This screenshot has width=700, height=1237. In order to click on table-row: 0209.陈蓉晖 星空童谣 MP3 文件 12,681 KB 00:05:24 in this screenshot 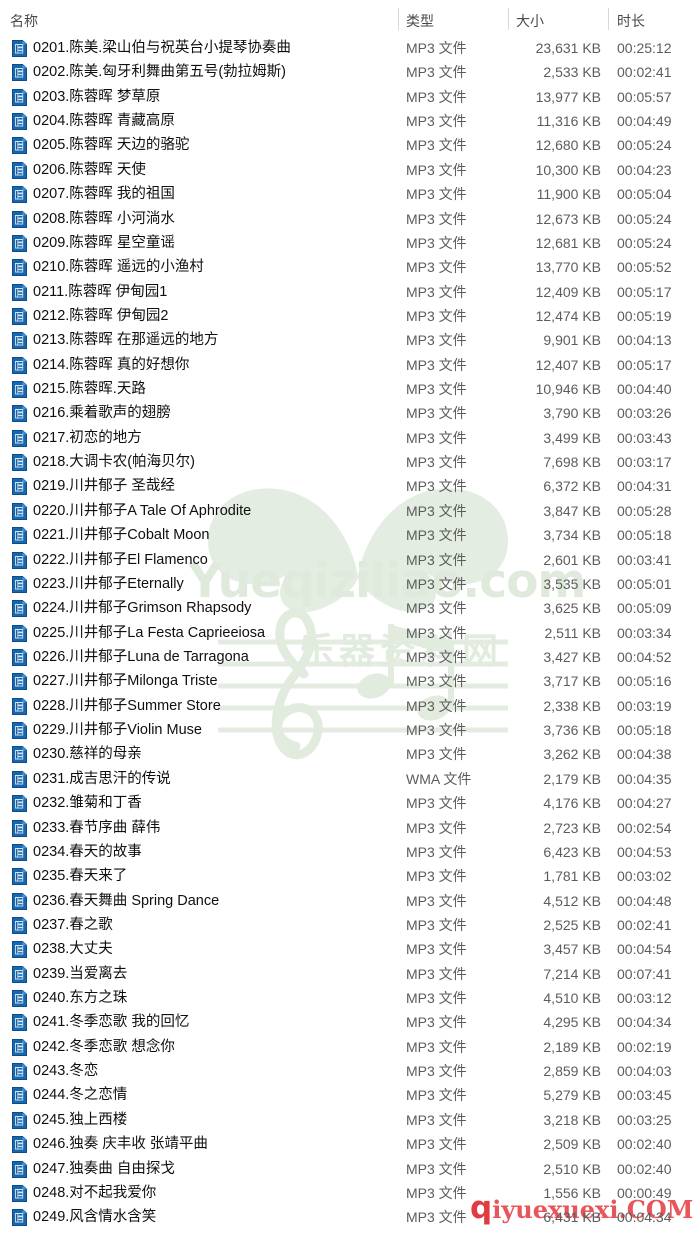, I will do `click(350, 243)`.